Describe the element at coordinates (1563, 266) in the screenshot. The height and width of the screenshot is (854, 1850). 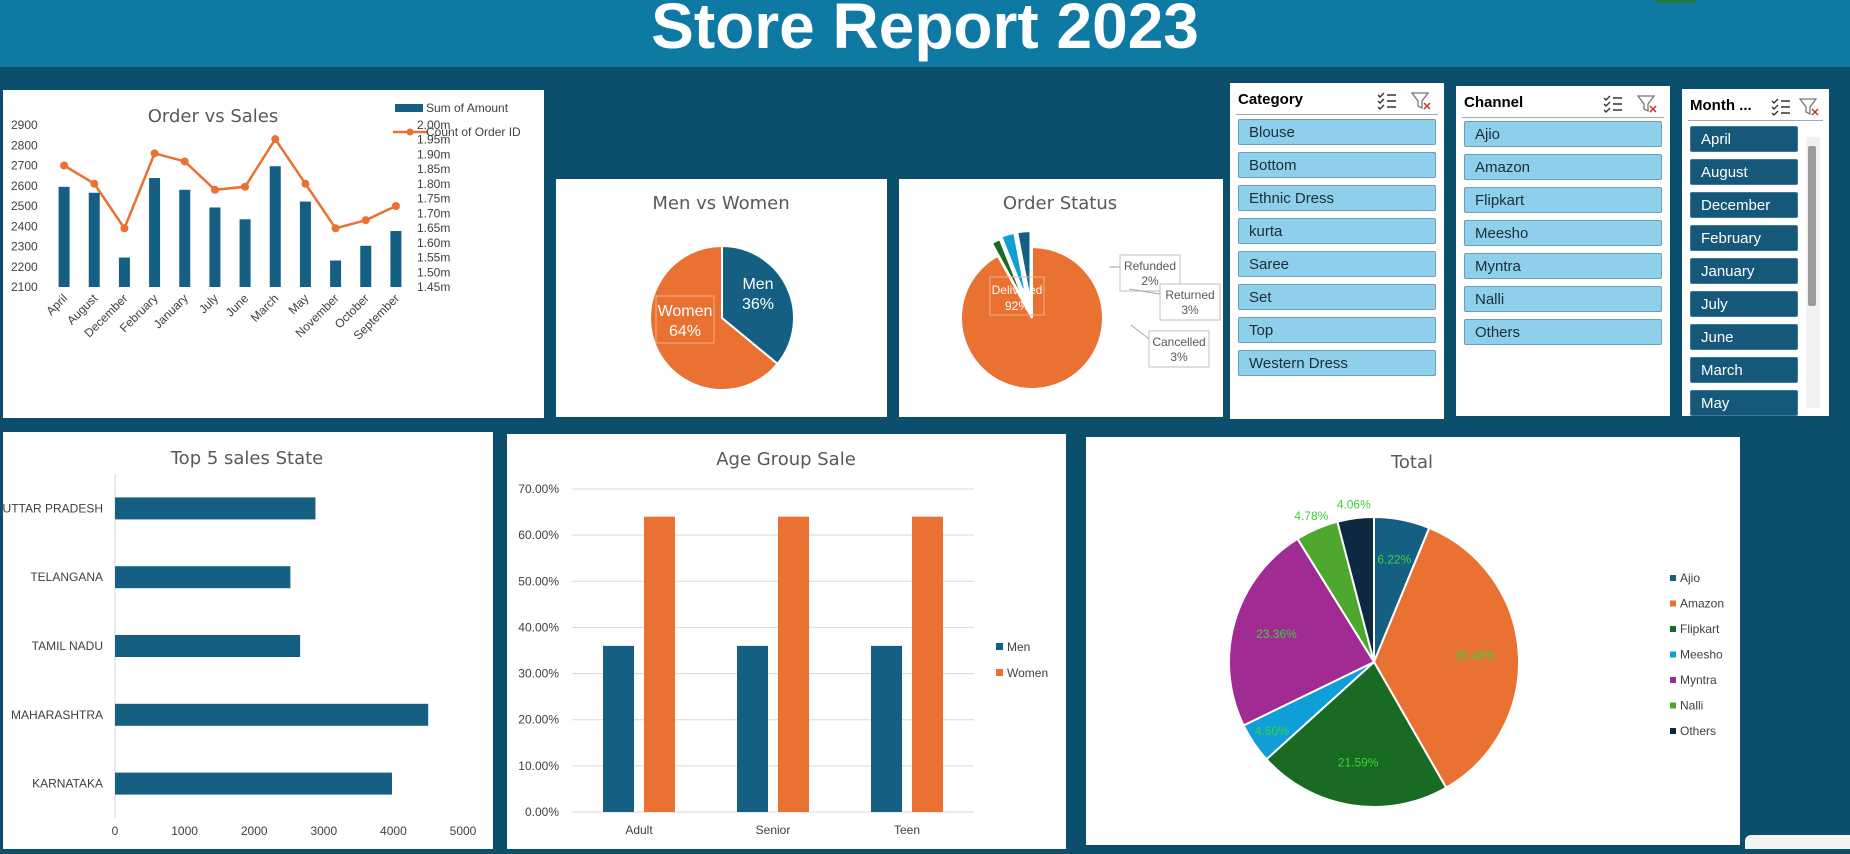
I see `channel-item-myntra: Myntra` at that location.